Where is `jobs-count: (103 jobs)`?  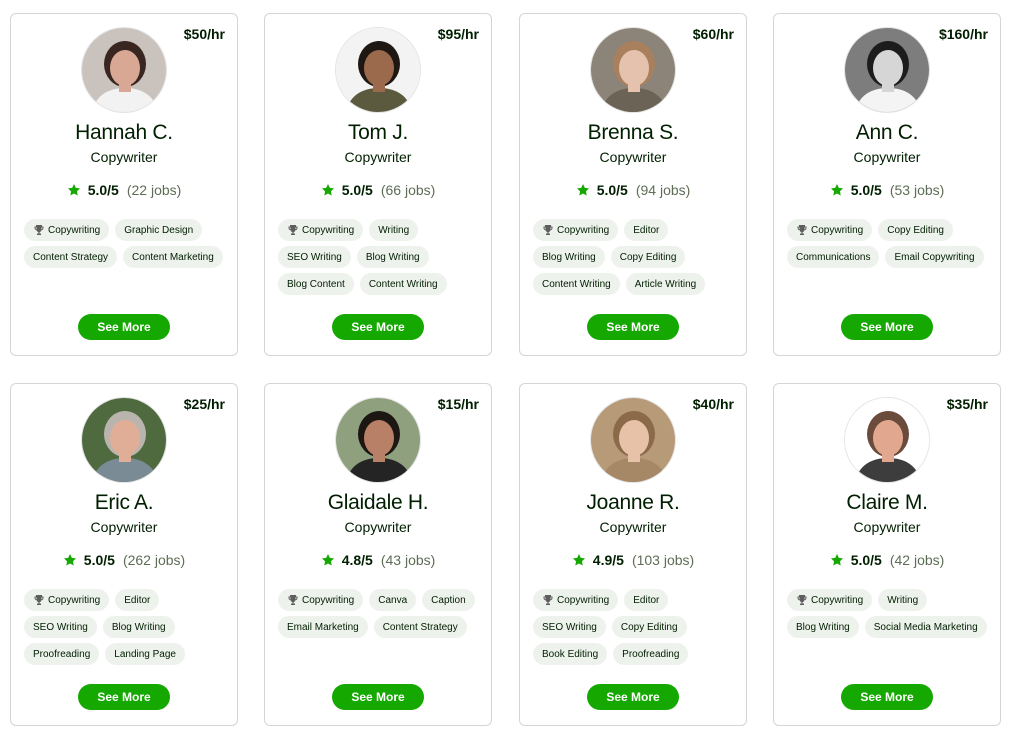 jobs-count: (103 jobs) is located at coordinates (663, 560).